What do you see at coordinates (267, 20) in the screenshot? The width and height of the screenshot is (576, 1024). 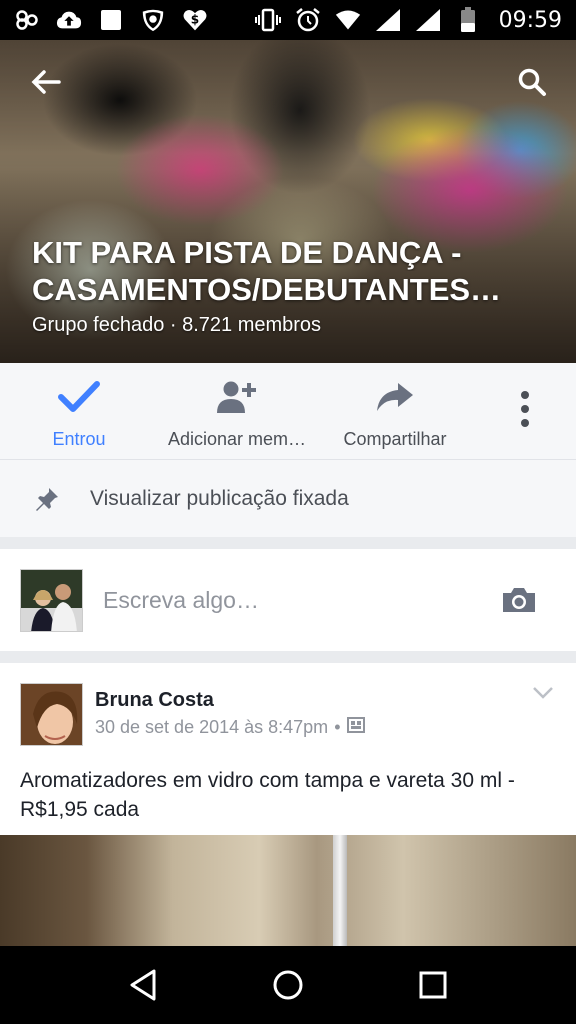 I see `vibrate-icon` at bounding box center [267, 20].